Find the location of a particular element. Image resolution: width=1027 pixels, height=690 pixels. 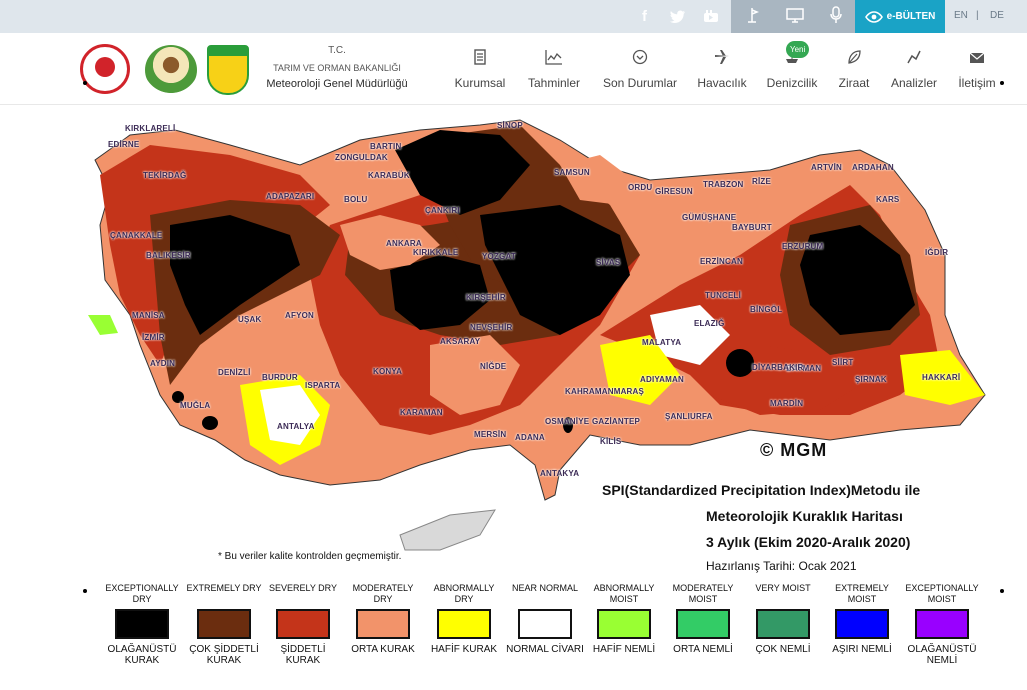

lang-en-link: EN is located at coordinates (961, 15).